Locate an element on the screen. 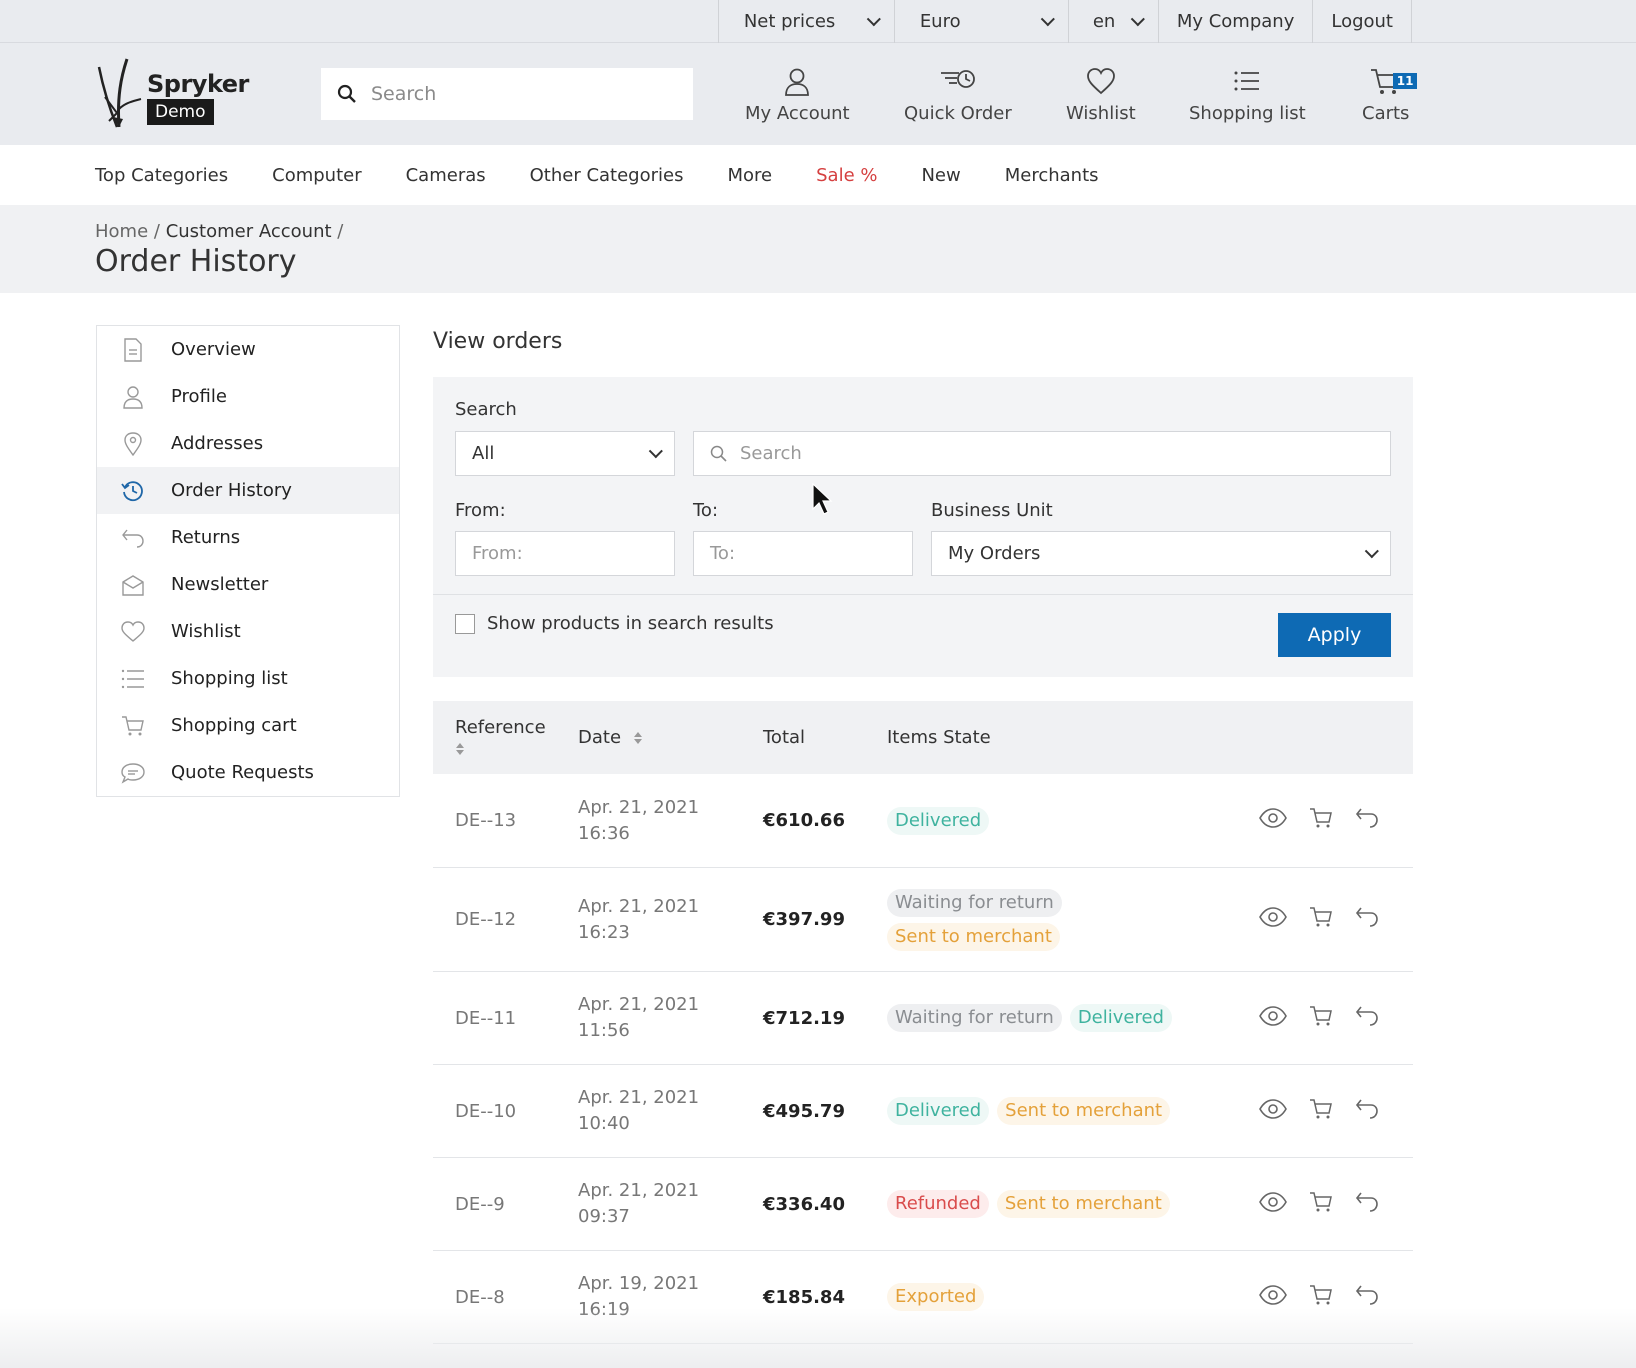 Image resolution: width=1636 pixels, height=1368 pixels. carts-nav: 11 Carts is located at coordinates (1390, 95).